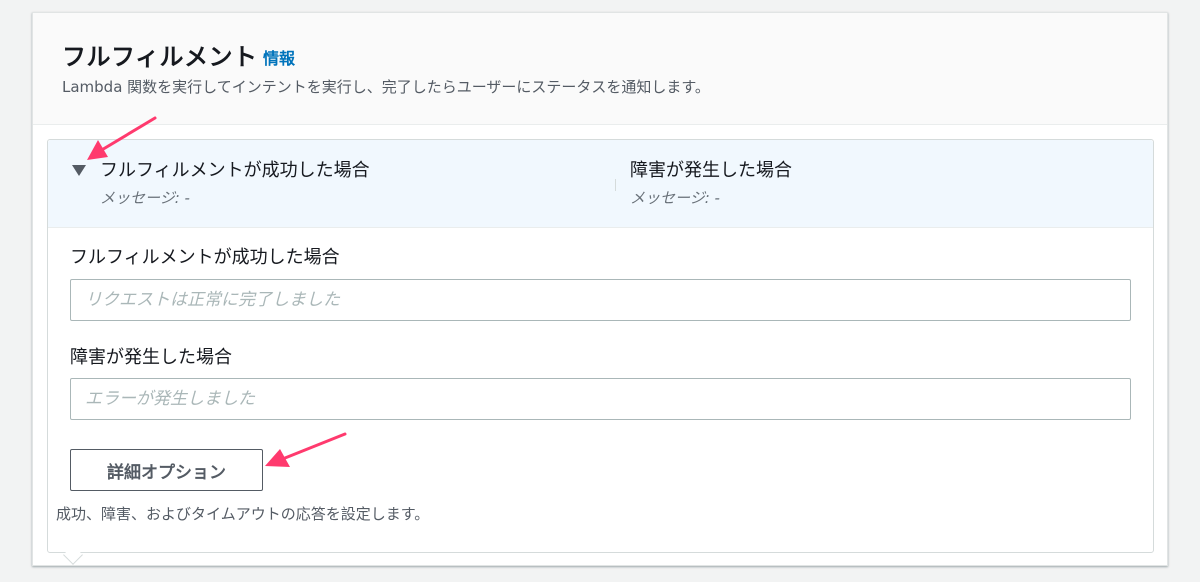  What do you see at coordinates (615, 185) in the screenshot?
I see `summary-divider` at bounding box center [615, 185].